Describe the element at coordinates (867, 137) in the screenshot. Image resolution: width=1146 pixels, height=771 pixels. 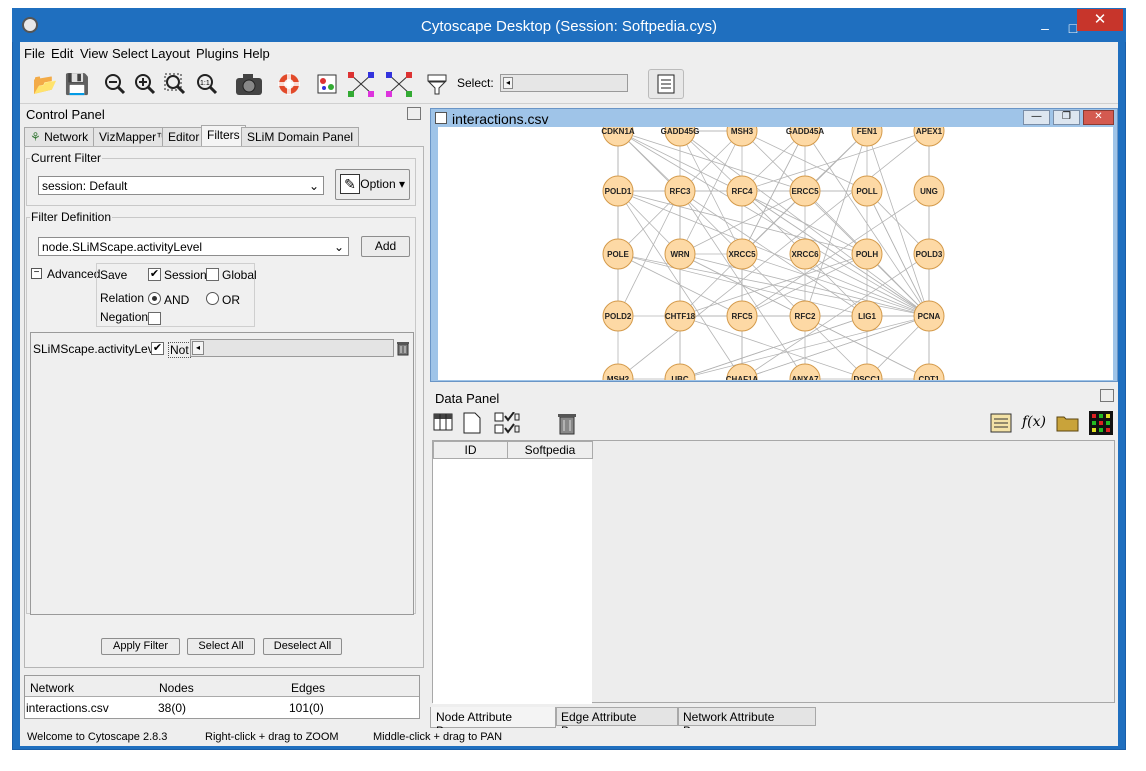
I see `network-node: FEN1` at that location.